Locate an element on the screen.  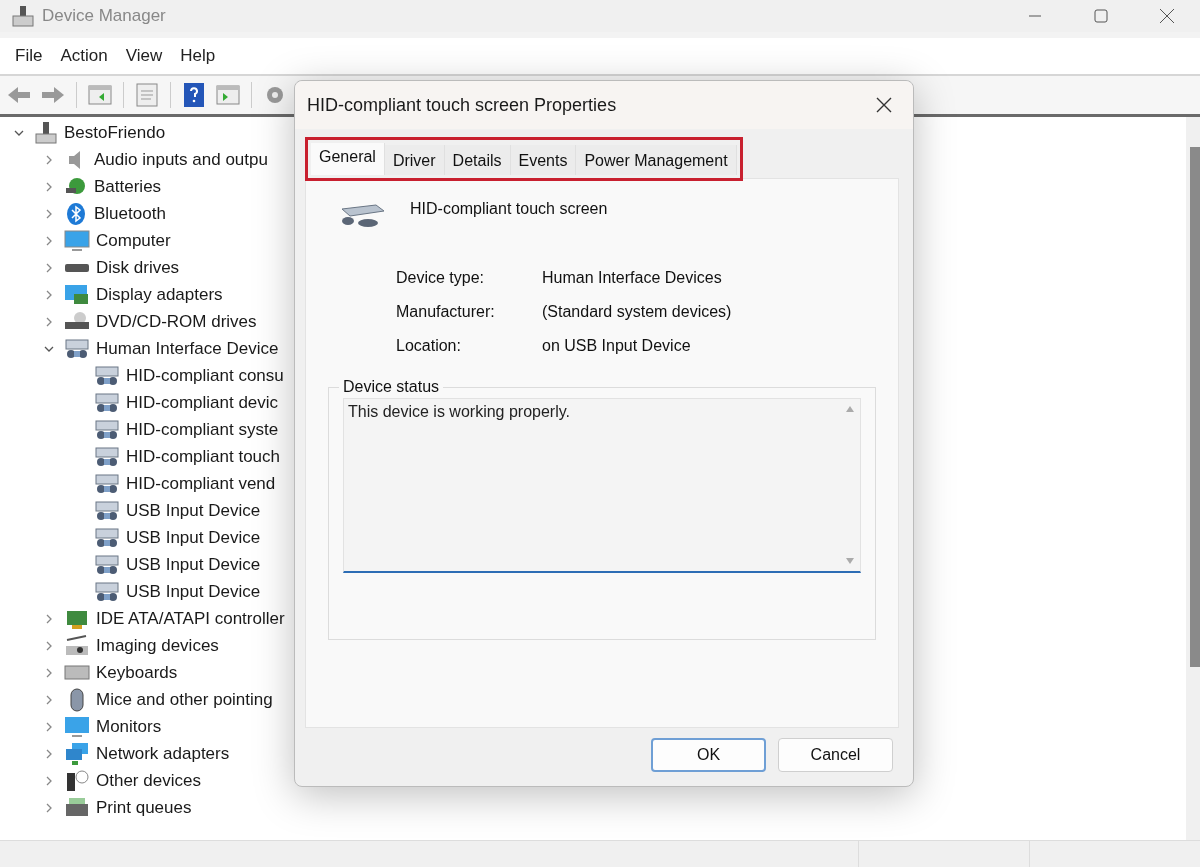
dialog-title: HID-compliant touch screen Properties is located at coordinates (462, 105).